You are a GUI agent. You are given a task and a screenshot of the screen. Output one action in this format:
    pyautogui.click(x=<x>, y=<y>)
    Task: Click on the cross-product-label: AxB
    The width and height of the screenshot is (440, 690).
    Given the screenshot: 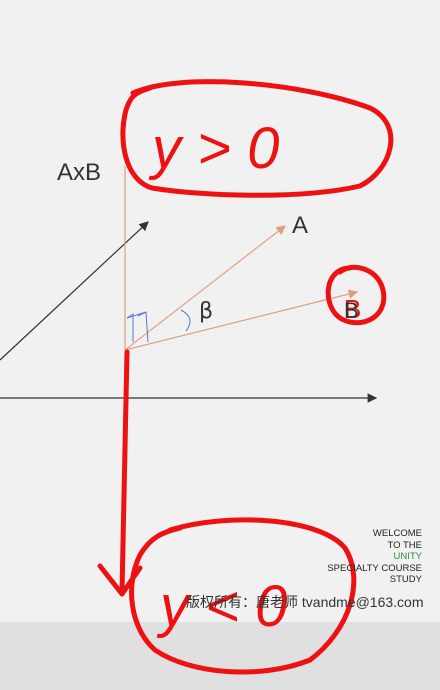 What is the action you would take?
    pyautogui.click(x=79, y=172)
    